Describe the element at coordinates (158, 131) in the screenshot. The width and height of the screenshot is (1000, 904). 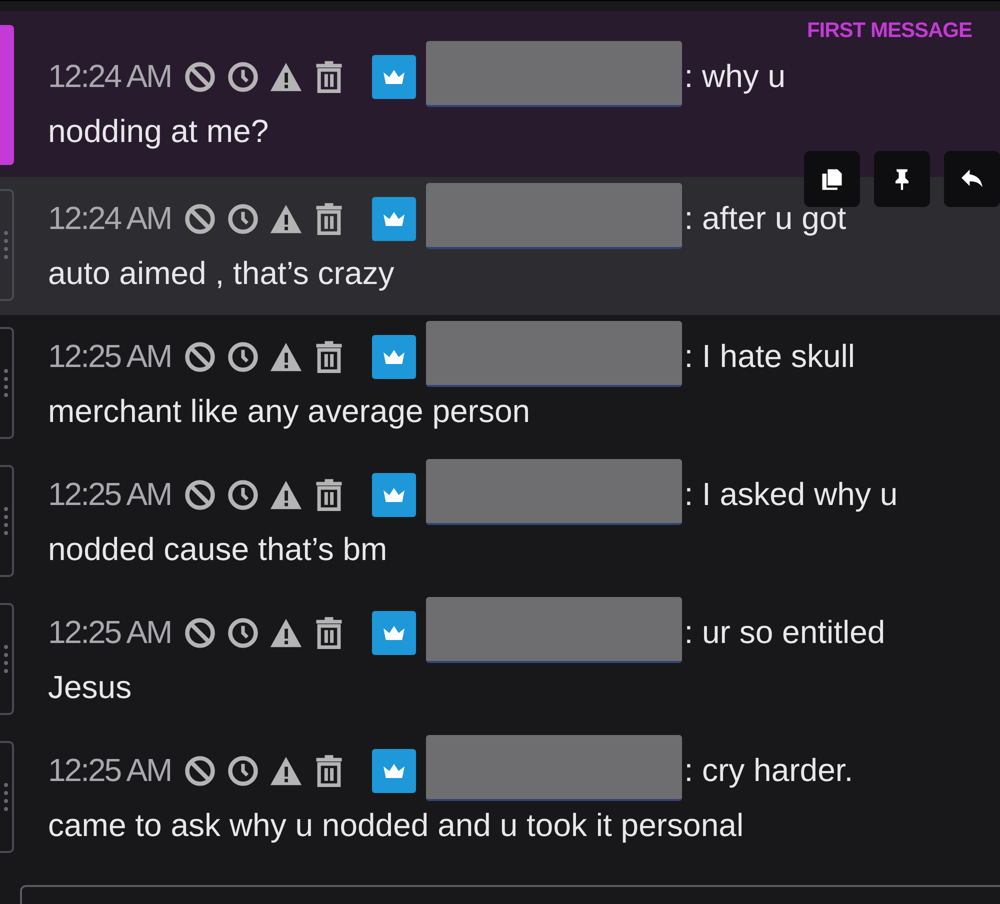
I see `message-text: nodding at me?` at that location.